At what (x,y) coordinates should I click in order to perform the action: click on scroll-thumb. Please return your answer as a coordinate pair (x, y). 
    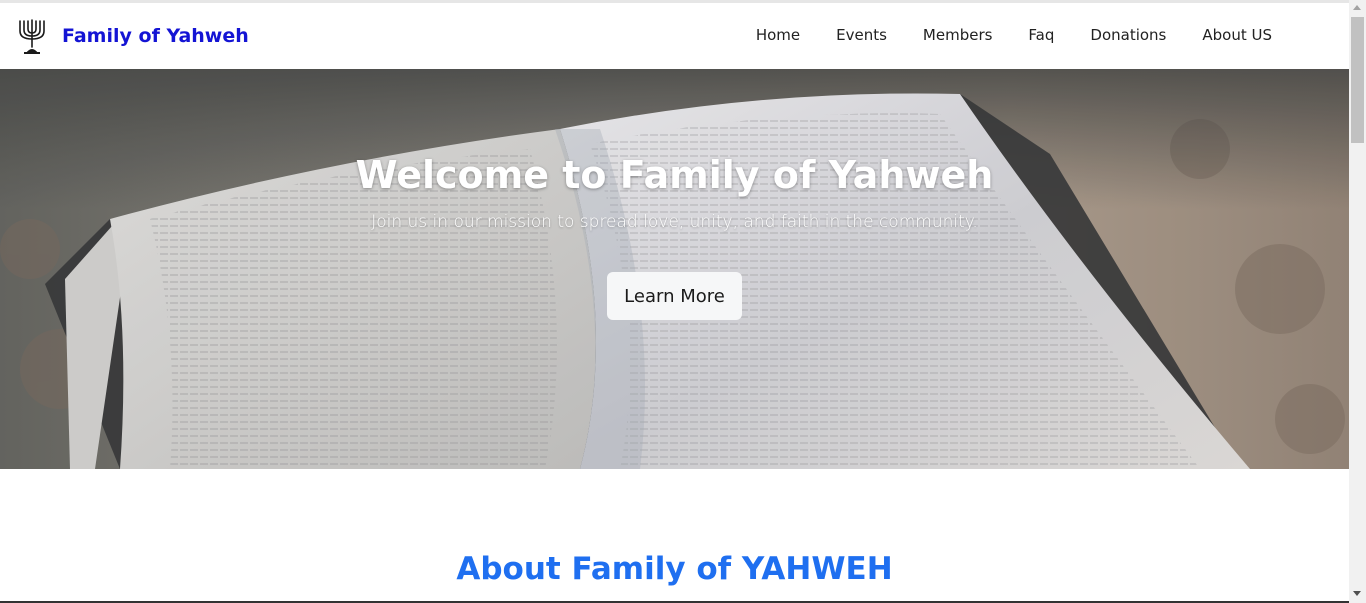
    Looking at the image, I should click on (1357, 80).